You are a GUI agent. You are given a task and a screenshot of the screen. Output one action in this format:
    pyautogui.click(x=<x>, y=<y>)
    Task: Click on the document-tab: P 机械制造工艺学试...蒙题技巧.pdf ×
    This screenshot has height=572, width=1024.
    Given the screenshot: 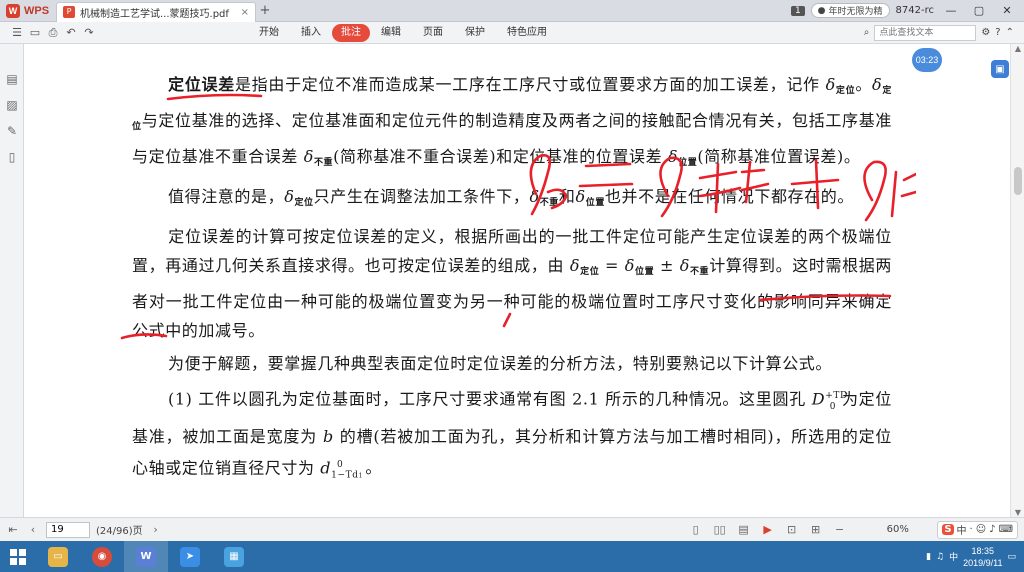 What is the action you would take?
    pyautogui.click(x=156, y=11)
    